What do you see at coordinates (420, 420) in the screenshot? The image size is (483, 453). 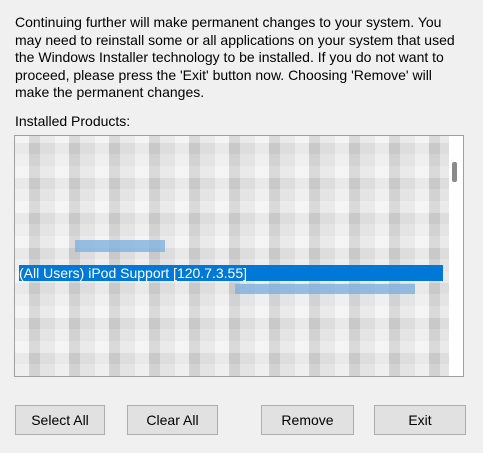 I see `exit-button: Exit` at bounding box center [420, 420].